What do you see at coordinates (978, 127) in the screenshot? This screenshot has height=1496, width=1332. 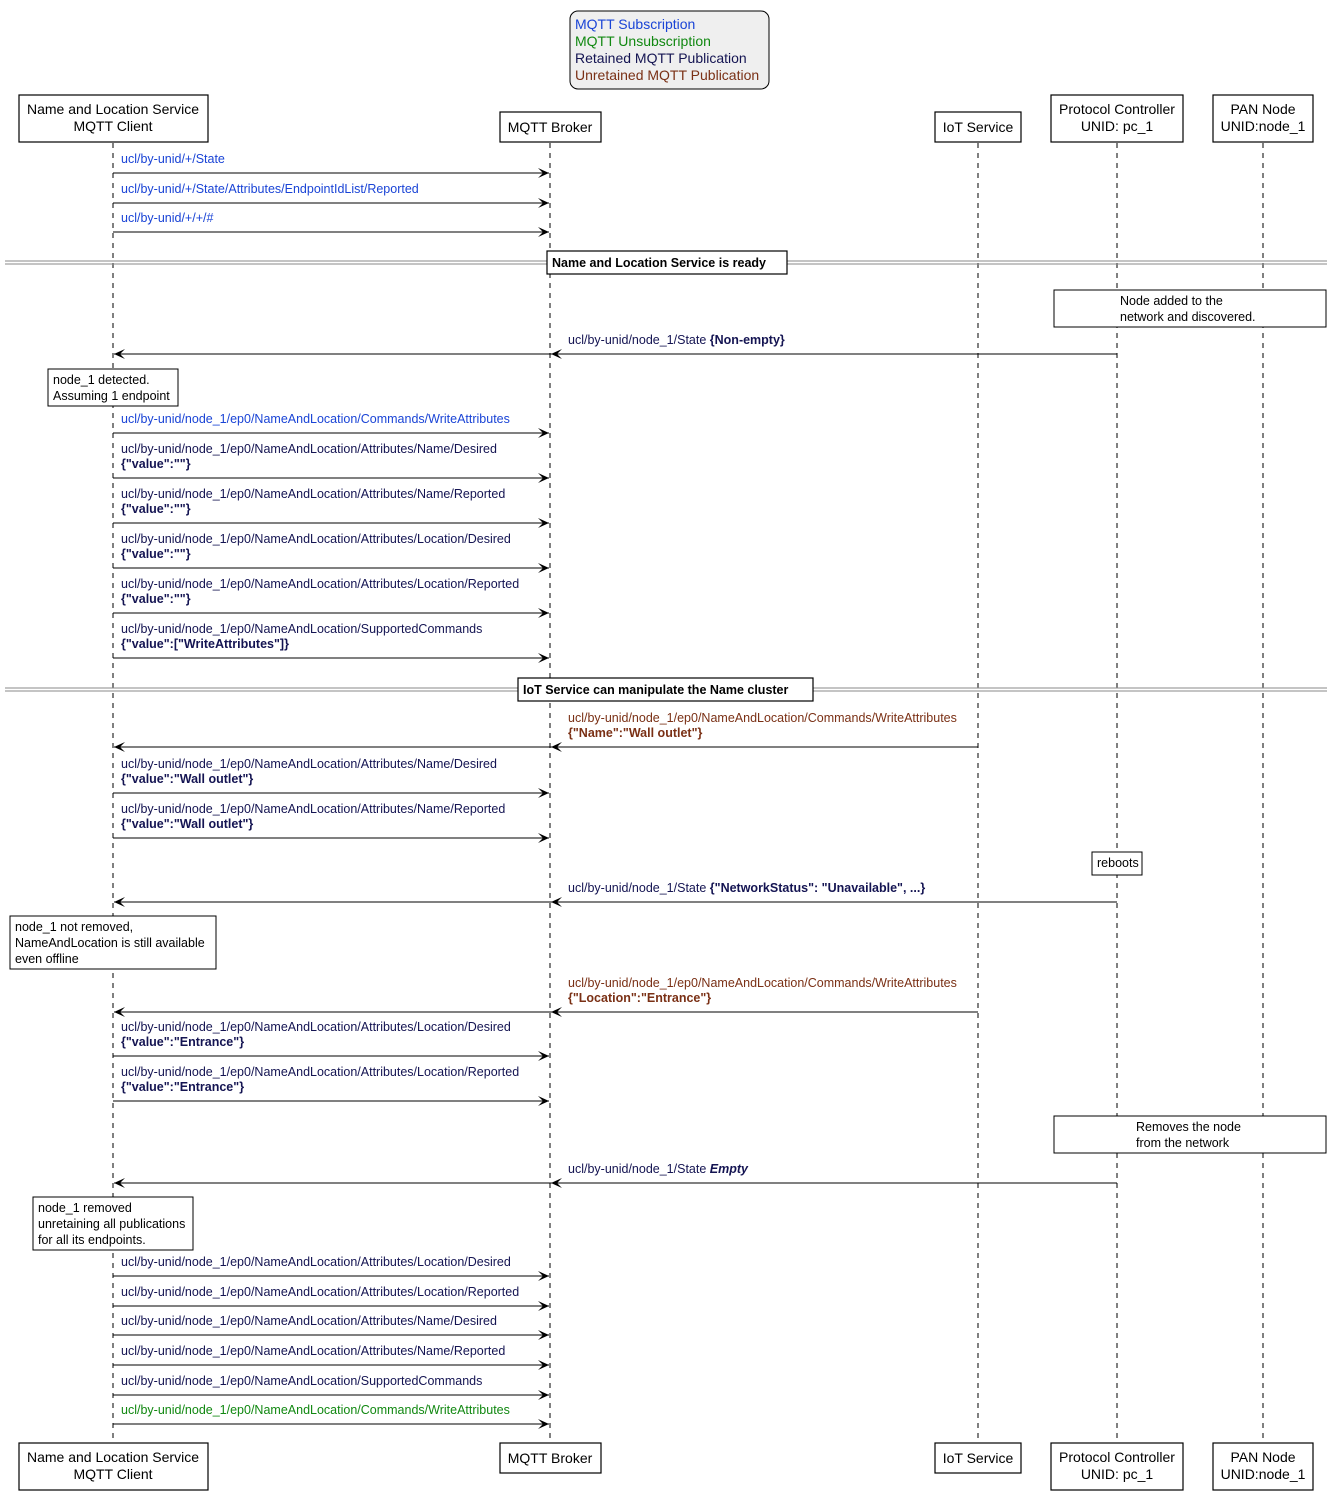 I see `participant-iot-top: IoT Service` at bounding box center [978, 127].